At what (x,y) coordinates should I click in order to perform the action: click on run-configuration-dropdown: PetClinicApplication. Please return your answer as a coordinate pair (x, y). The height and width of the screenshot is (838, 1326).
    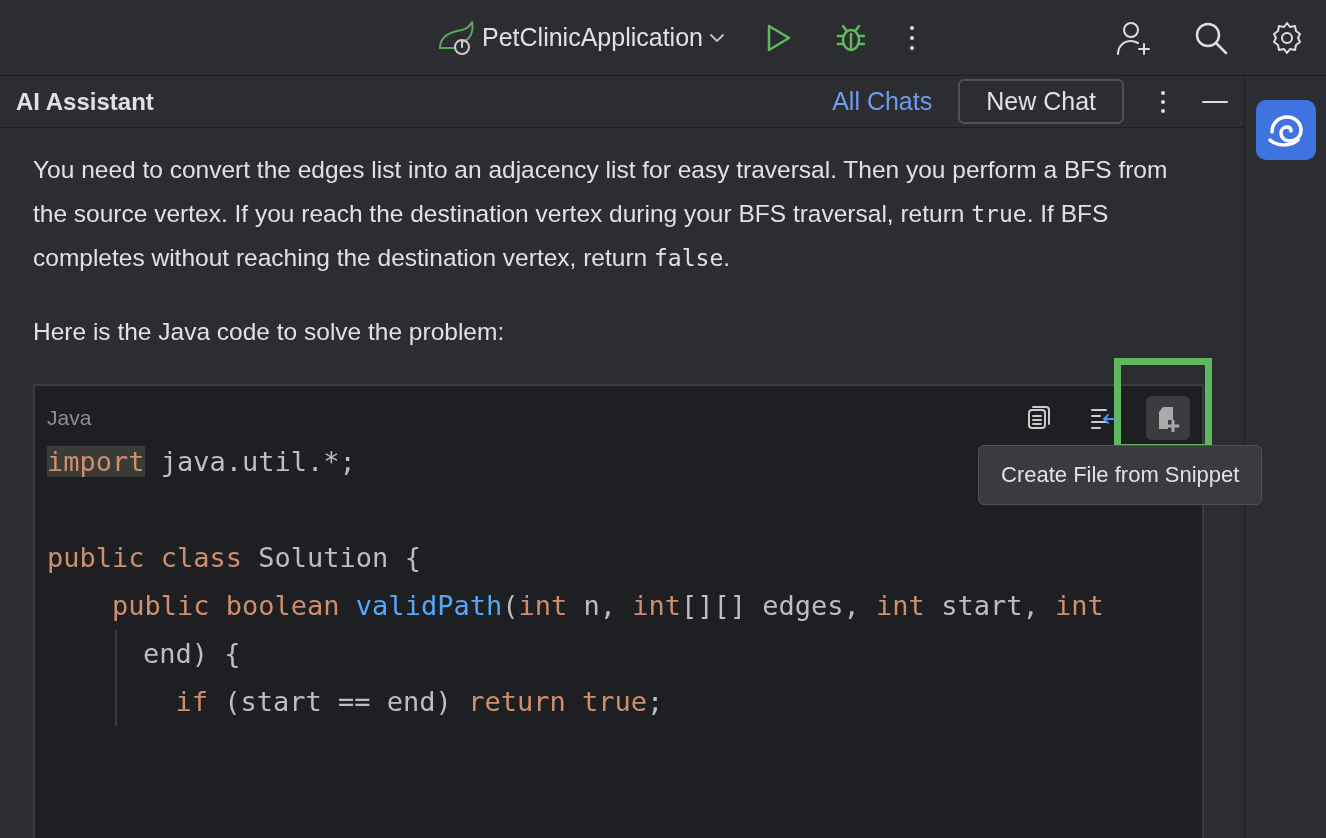
    Looking at the image, I should click on (580, 37).